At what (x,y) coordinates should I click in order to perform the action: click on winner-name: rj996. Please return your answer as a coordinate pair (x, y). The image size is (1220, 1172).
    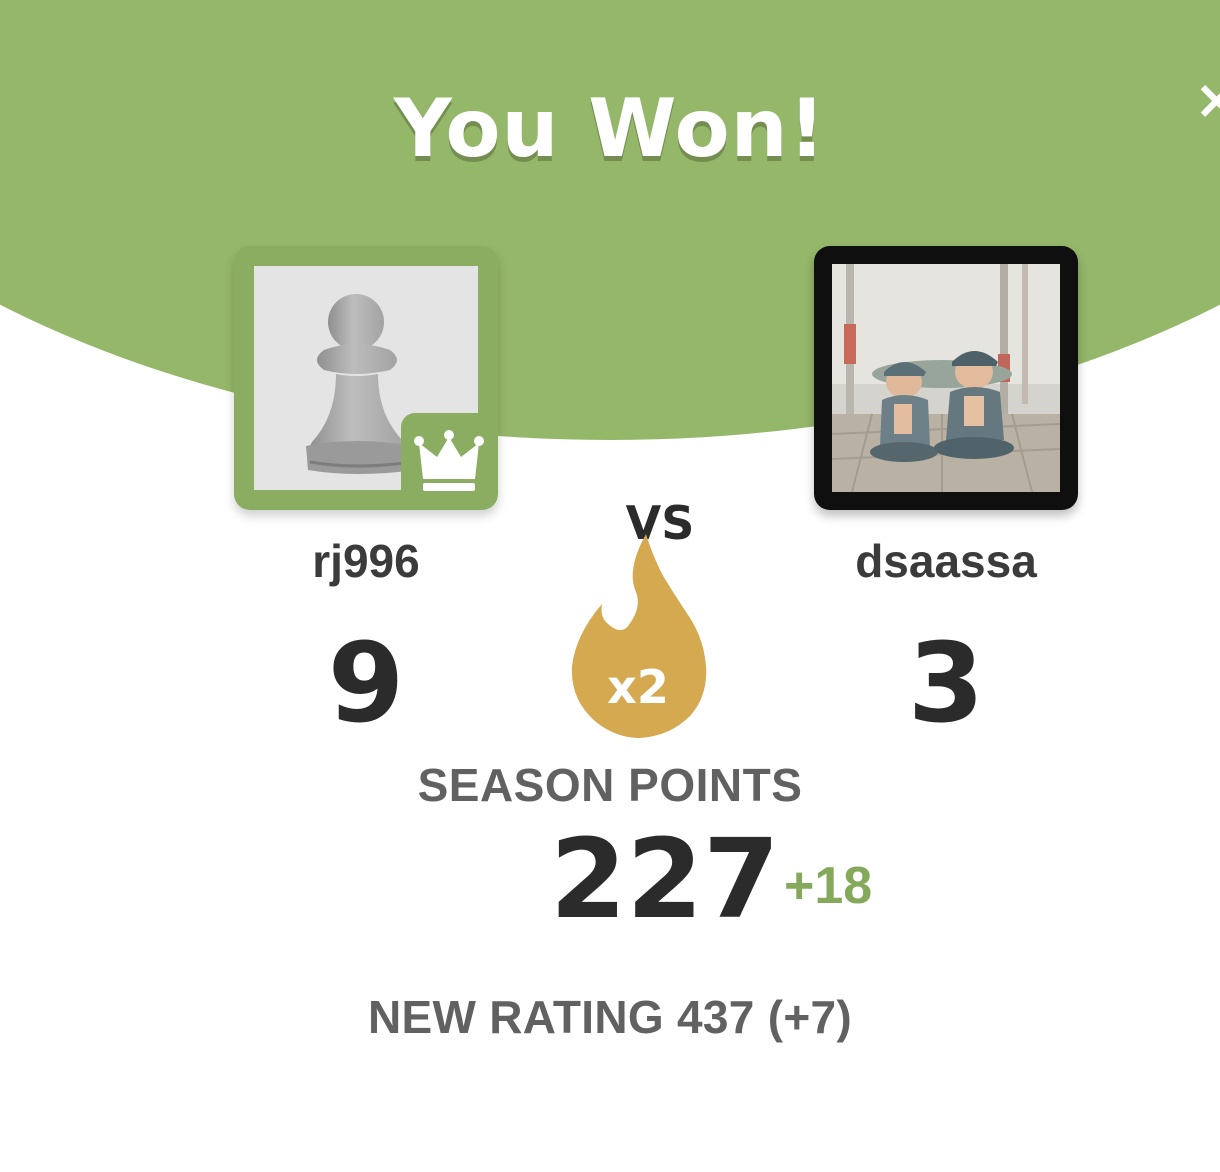
    Looking at the image, I should click on (366, 561).